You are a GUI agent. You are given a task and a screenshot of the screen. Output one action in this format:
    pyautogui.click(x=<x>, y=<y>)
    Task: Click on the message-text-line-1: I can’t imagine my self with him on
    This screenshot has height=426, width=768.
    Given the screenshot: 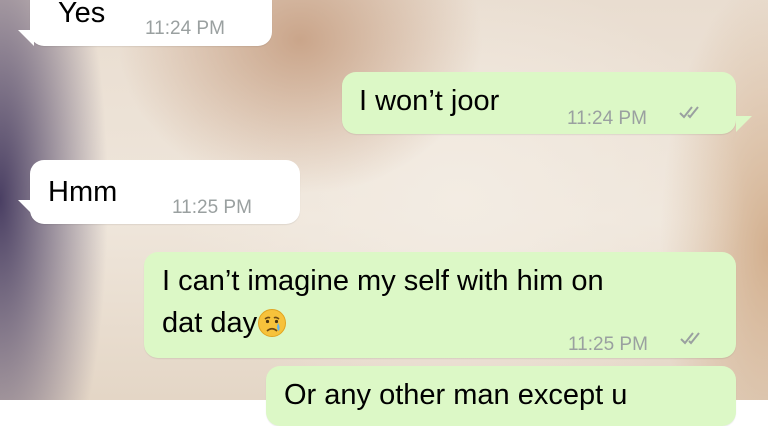 What is the action you would take?
    pyautogui.click(x=383, y=281)
    